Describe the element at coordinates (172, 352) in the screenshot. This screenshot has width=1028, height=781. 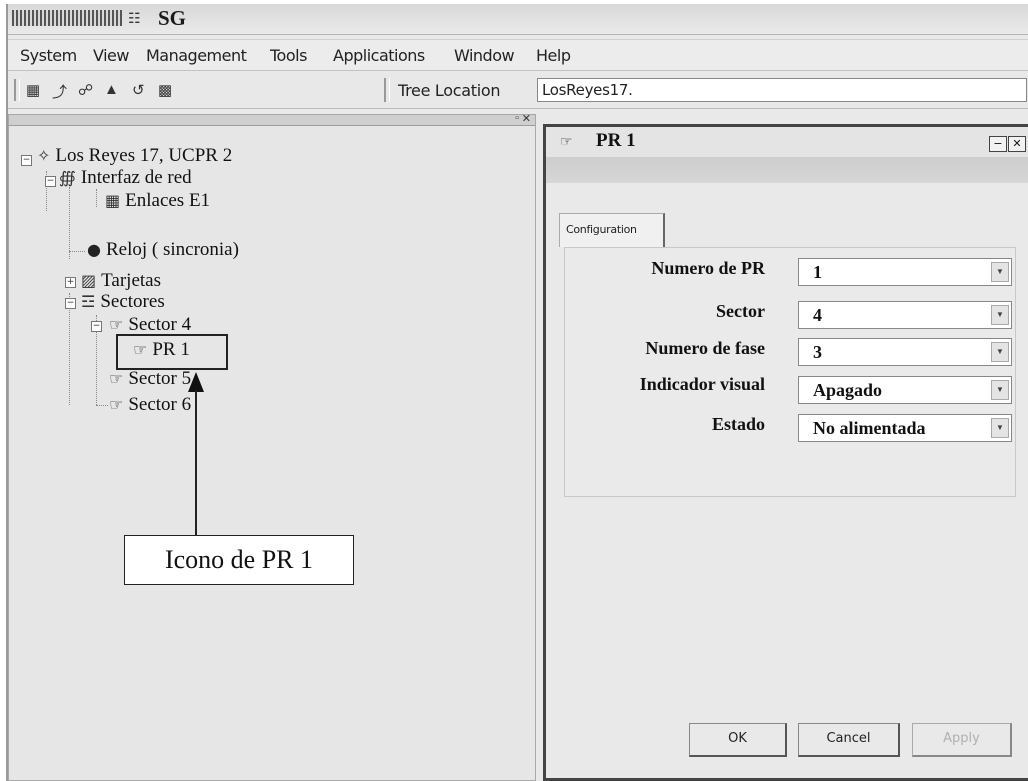
I see `pr-icon-highlight` at that location.